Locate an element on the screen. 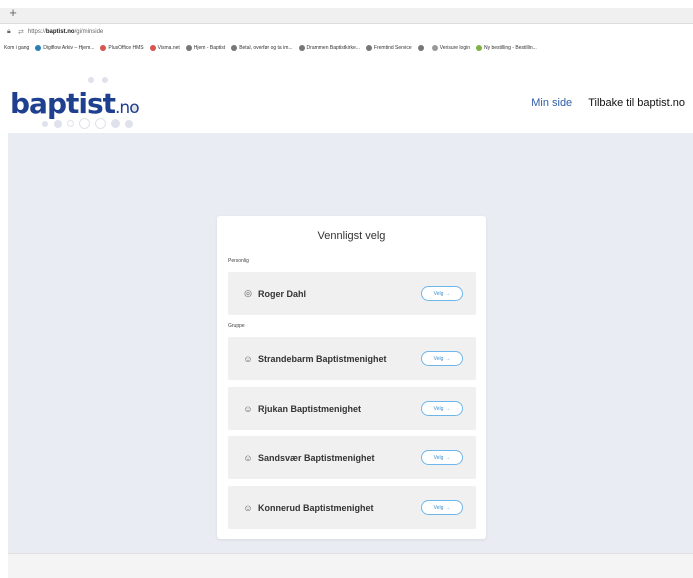  bookmark-globe is located at coordinates (421, 48).